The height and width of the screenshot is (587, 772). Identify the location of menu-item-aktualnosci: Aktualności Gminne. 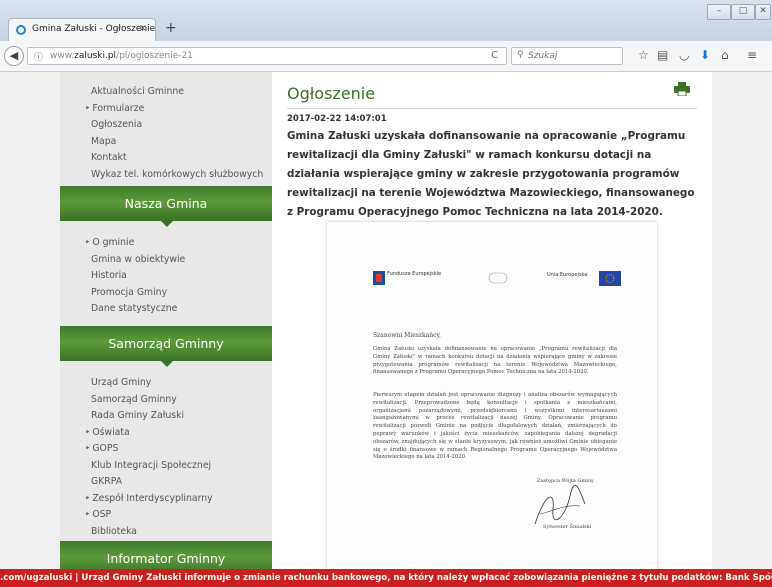
(161, 92).